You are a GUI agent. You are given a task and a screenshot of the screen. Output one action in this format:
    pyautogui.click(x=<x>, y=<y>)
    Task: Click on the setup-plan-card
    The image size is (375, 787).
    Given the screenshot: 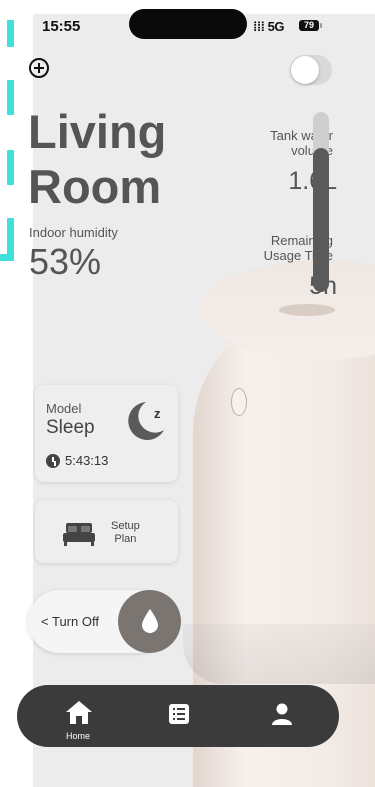 What is the action you would take?
    pyautogui.click(x=106, y=531)
    